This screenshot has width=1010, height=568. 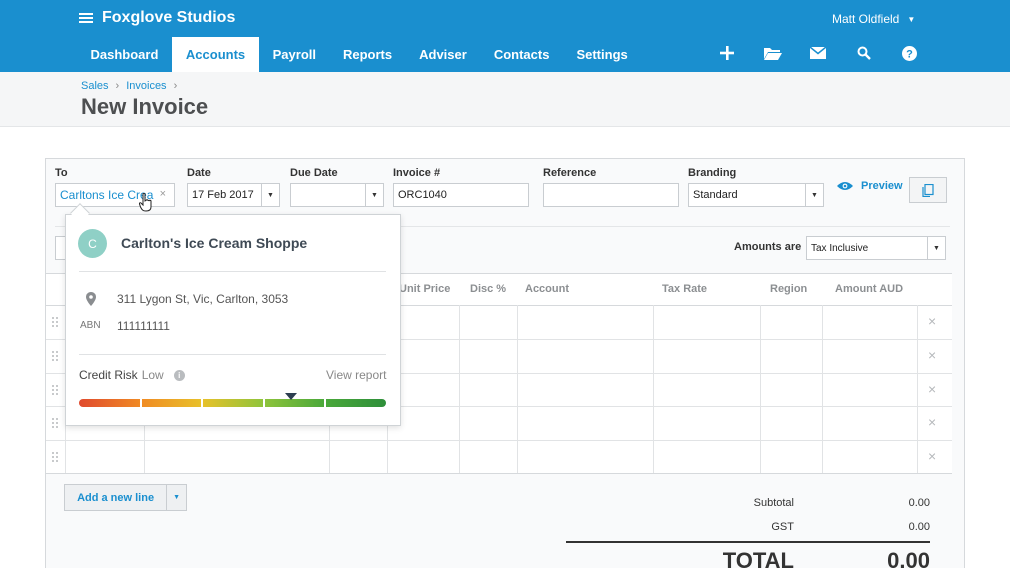 What do you see at coordinates (499, 440) in the screenshot?
I see `row-divider` at bounding box center [499, 440].